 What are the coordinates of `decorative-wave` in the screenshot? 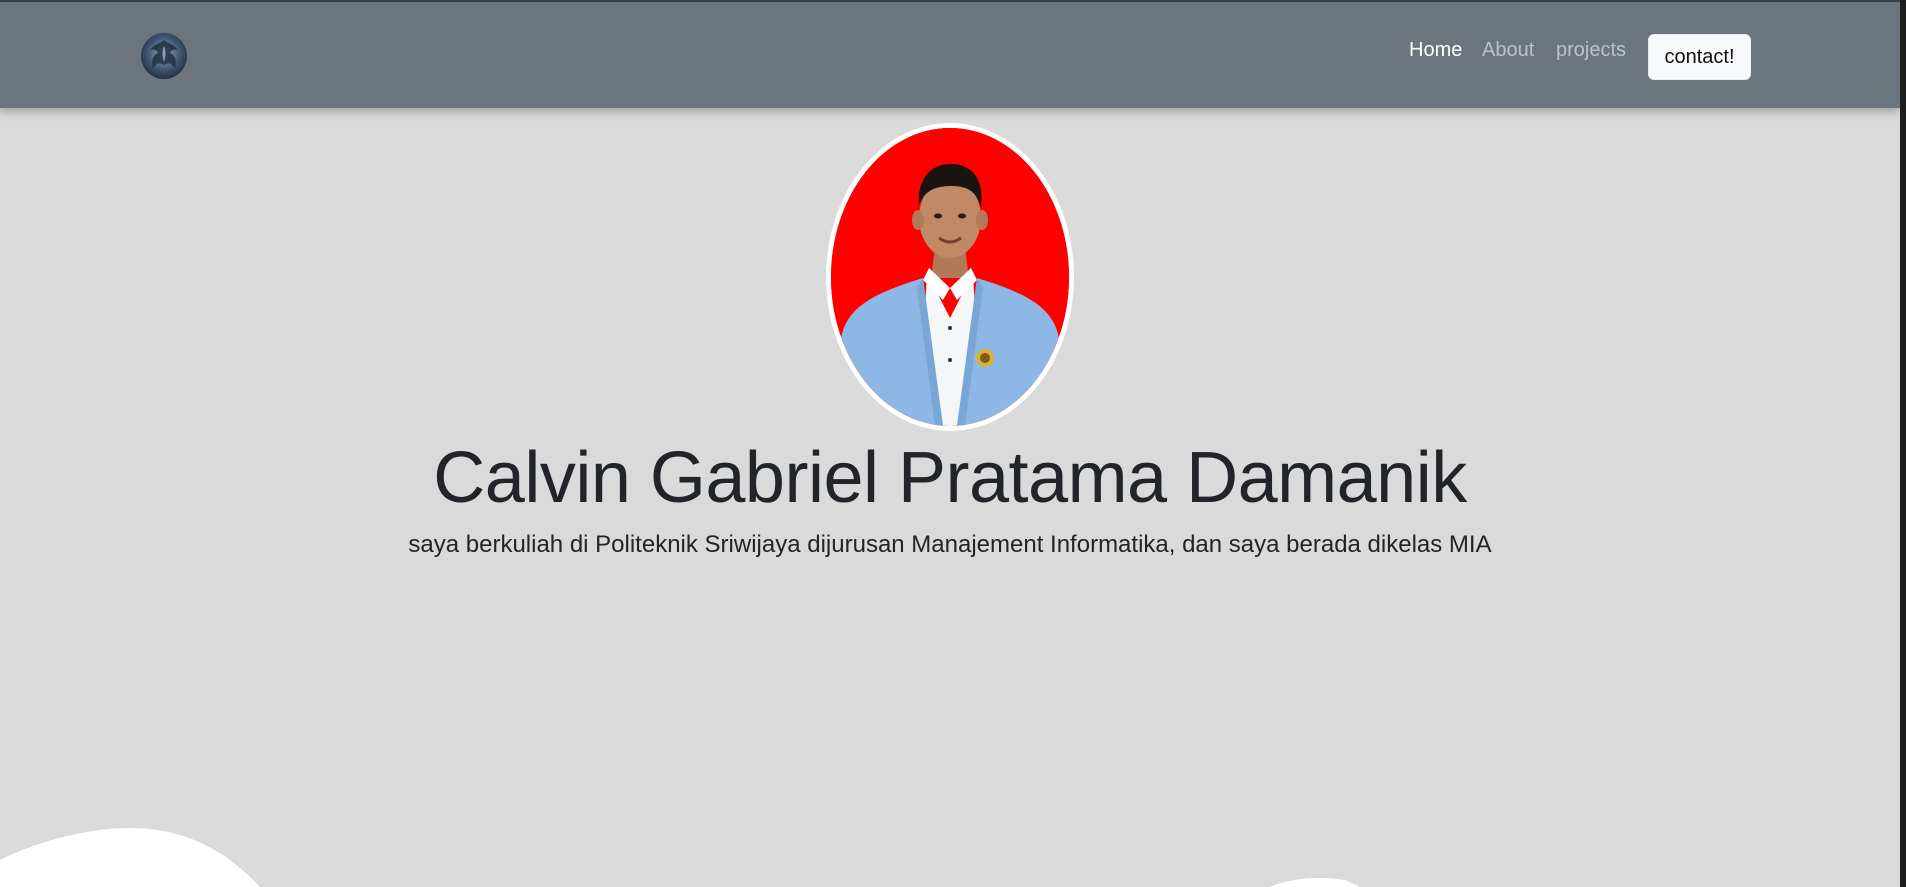 It's located at (680, 857).